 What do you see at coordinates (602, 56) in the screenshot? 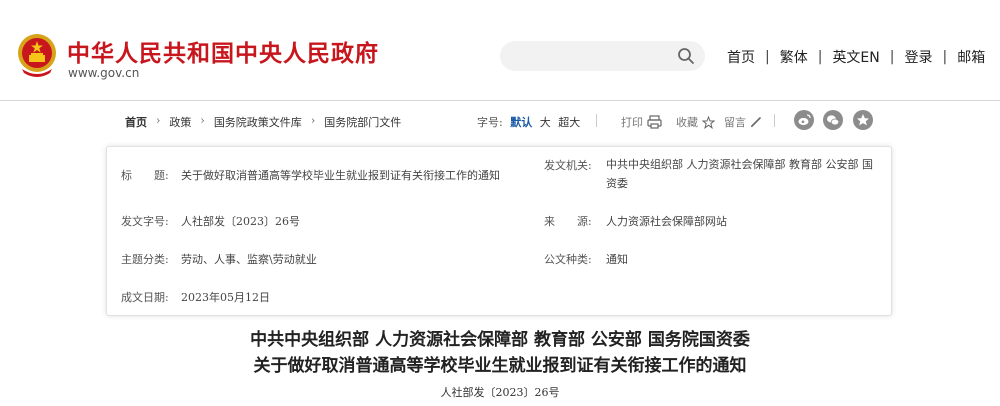
I see `search-input` at bounding box center [602, 56].